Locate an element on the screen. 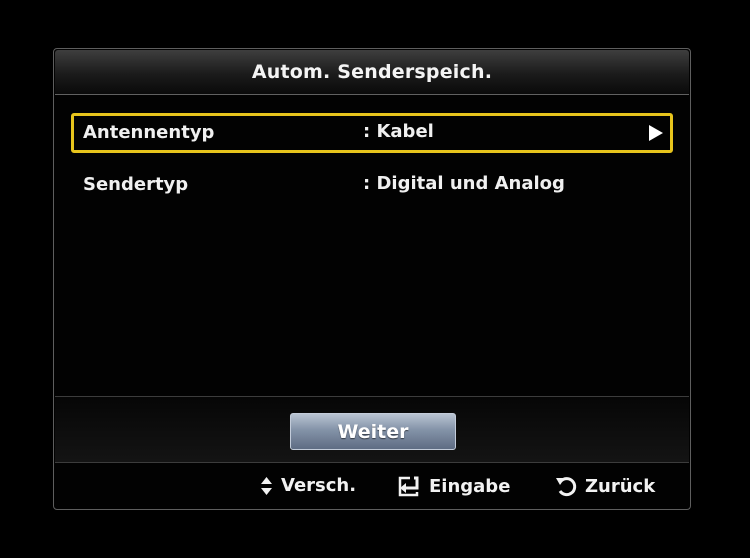  dialog-title: Autom. Senderspeich. is located at coordinates (372, 72).